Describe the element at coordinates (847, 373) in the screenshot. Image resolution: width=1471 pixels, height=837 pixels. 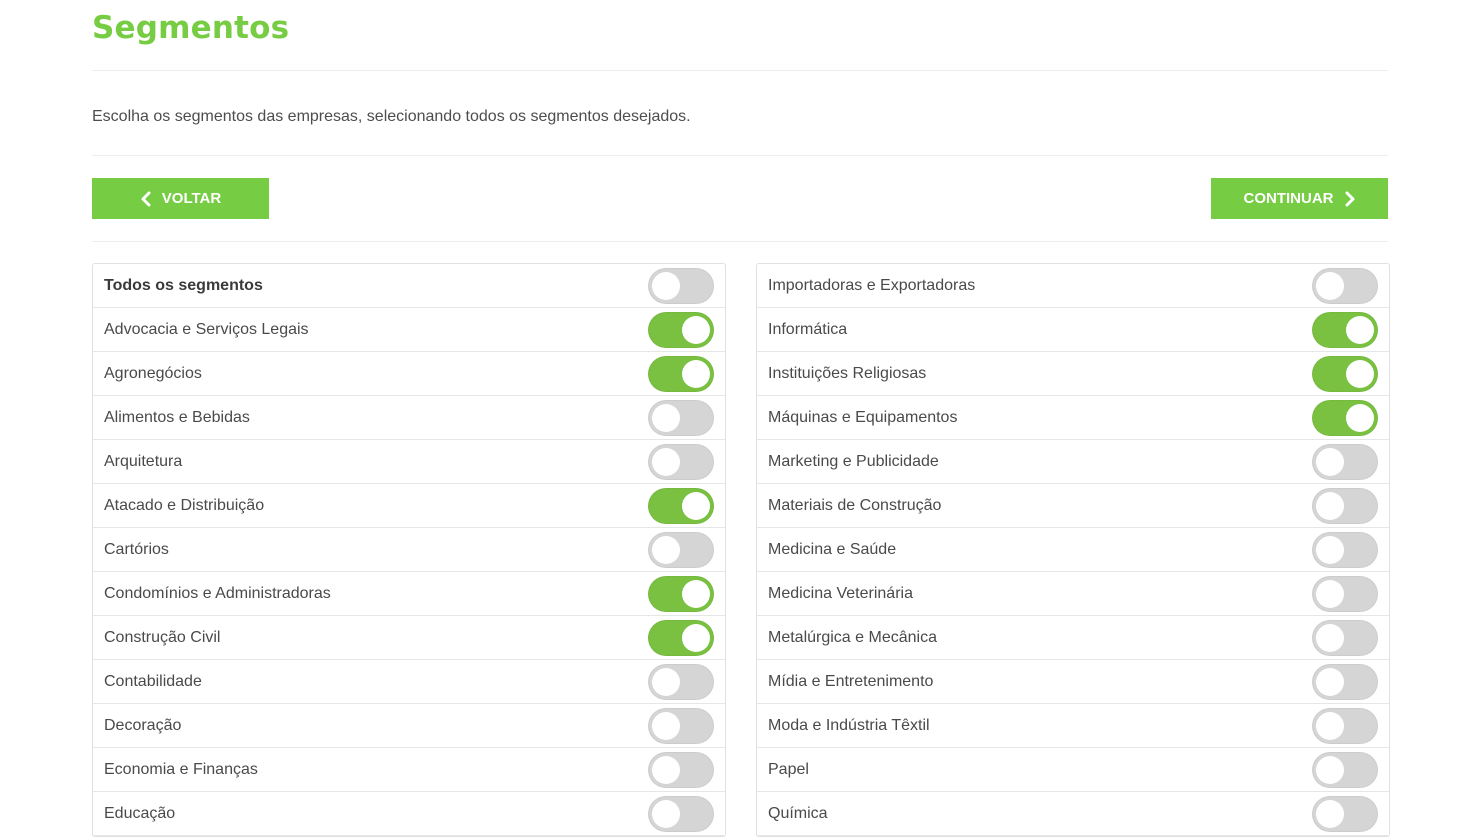
I see `segment-label: Instituições Religiosas` at that location.